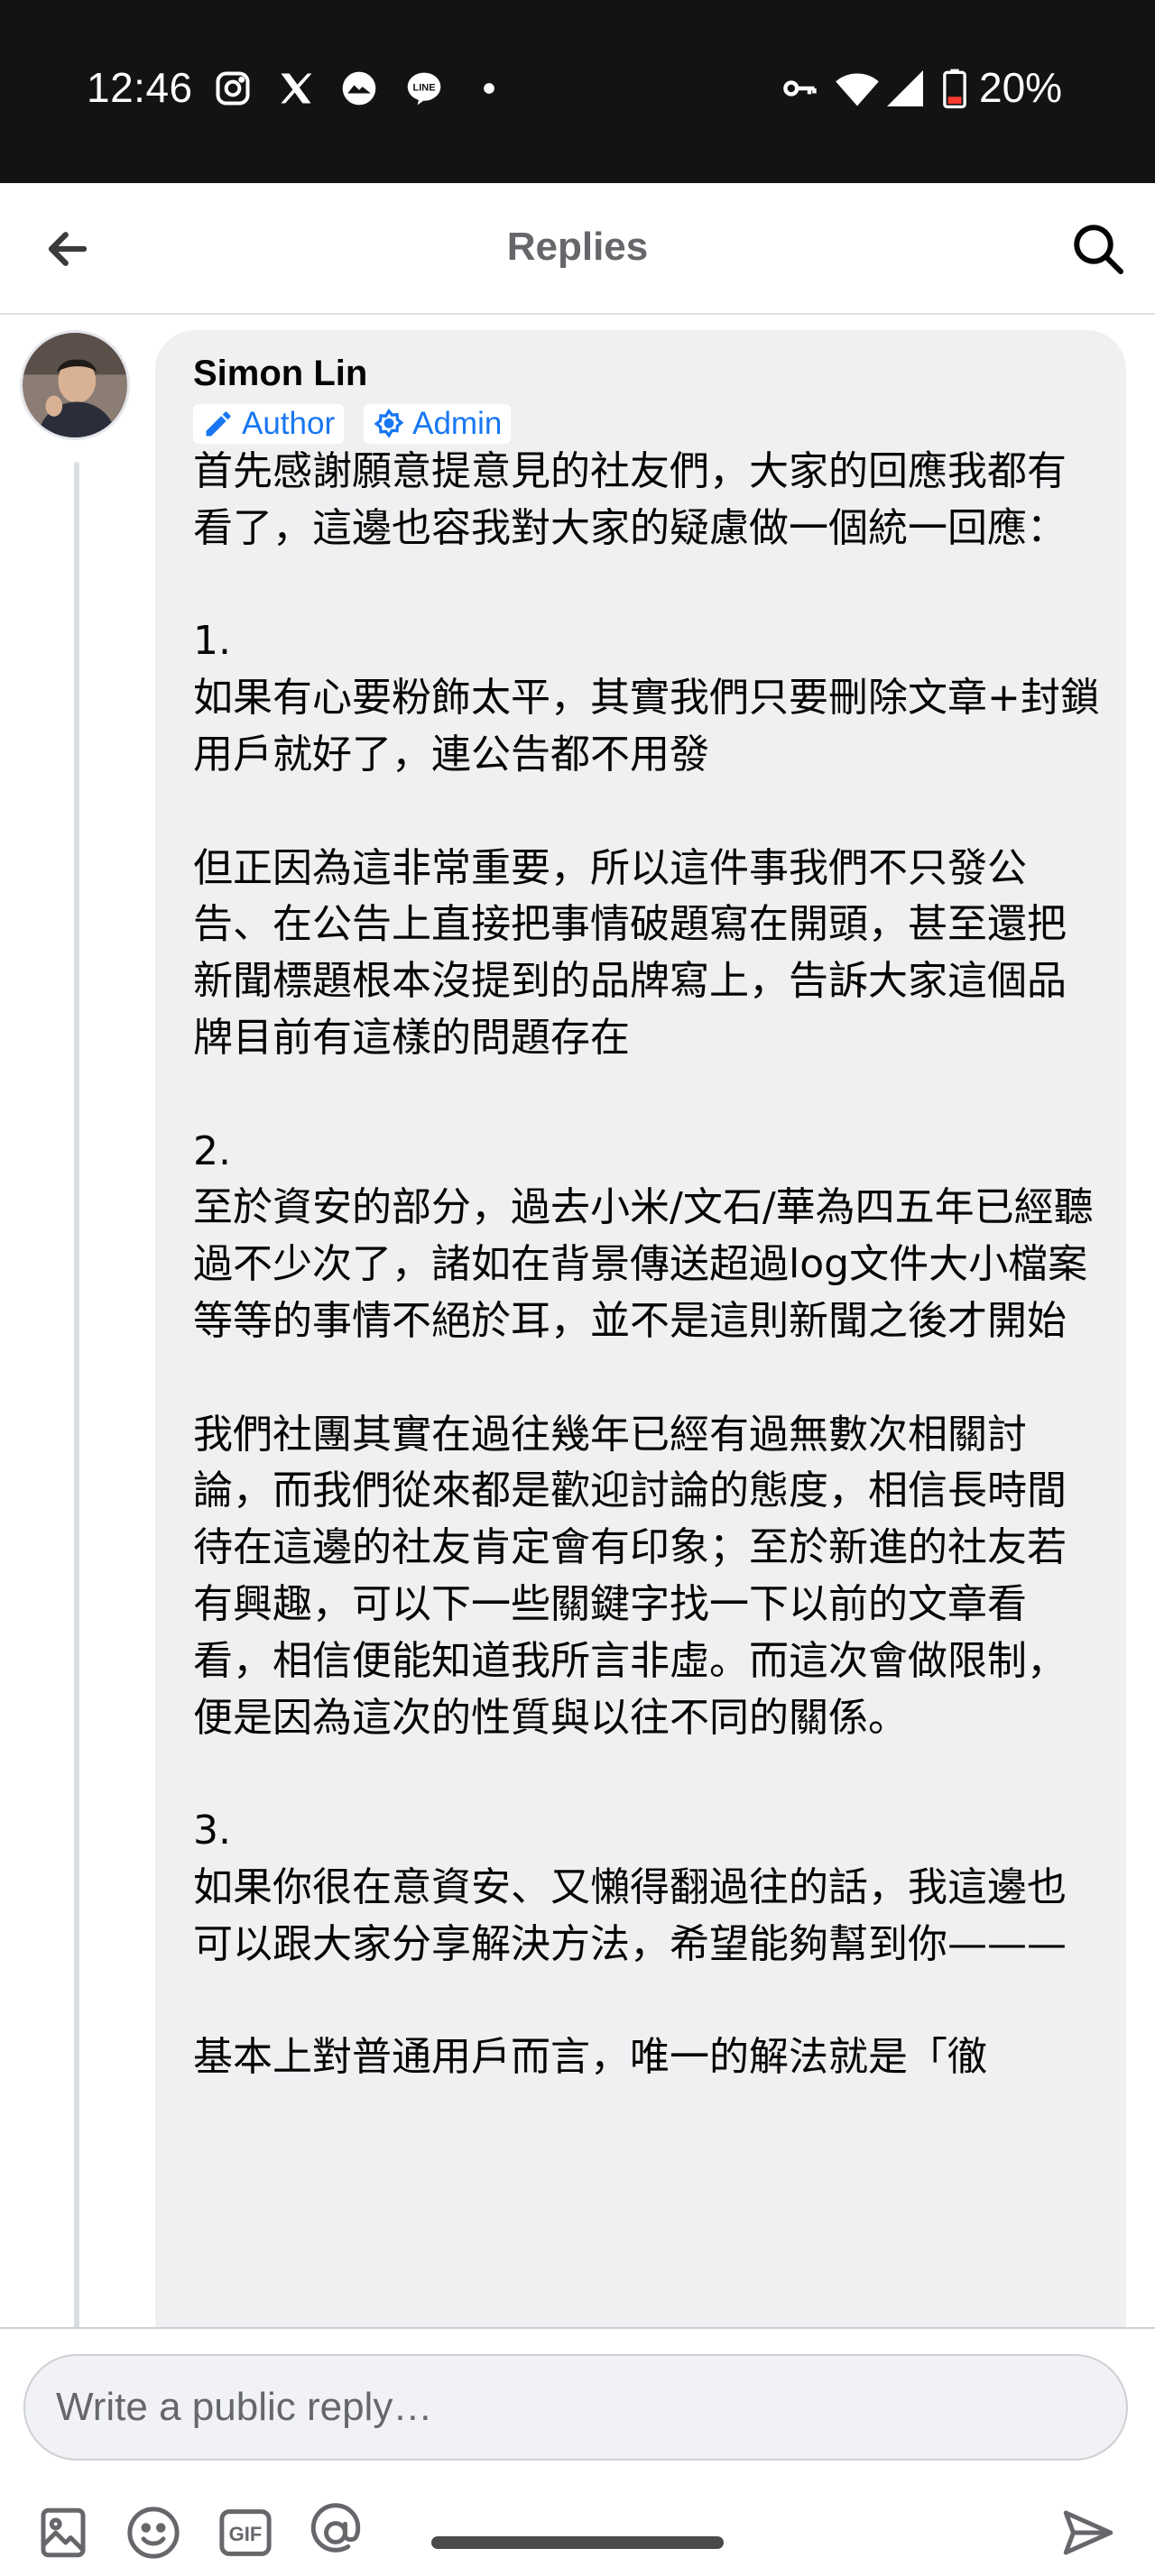 The image size is (1155, 2576). I want to click on photo-icon, so click(64, 2532).